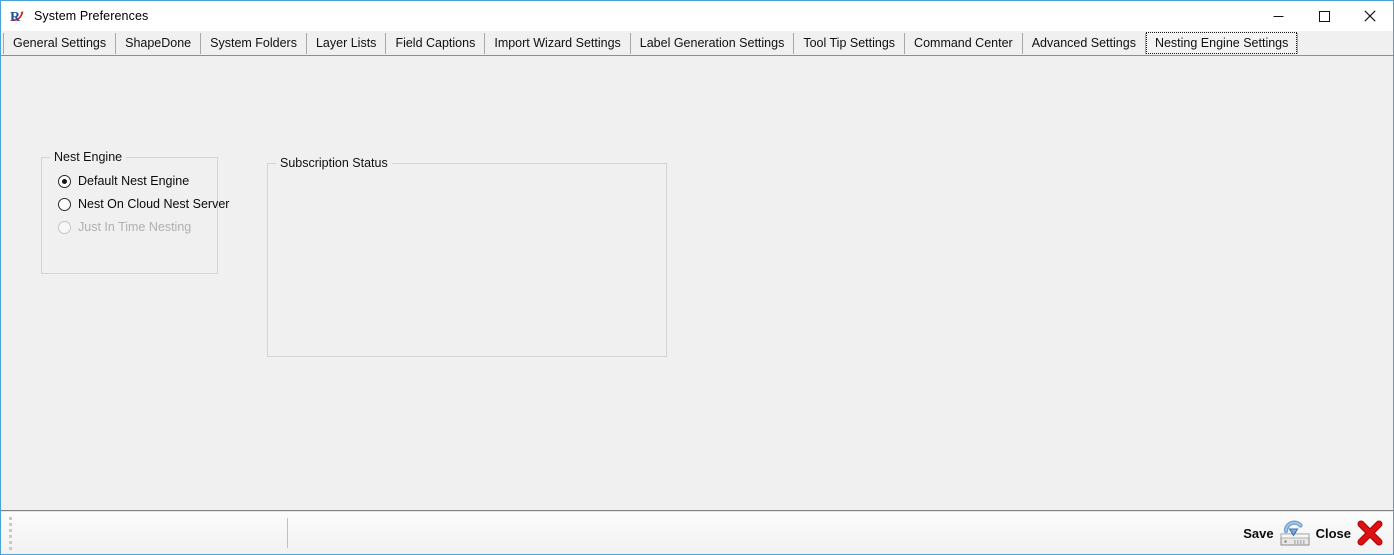  Describe the element at coordinates (1221, 43) in the screenshot. I see `tab-nesting-engine-settings: Nesting Engine Settings` at that location.